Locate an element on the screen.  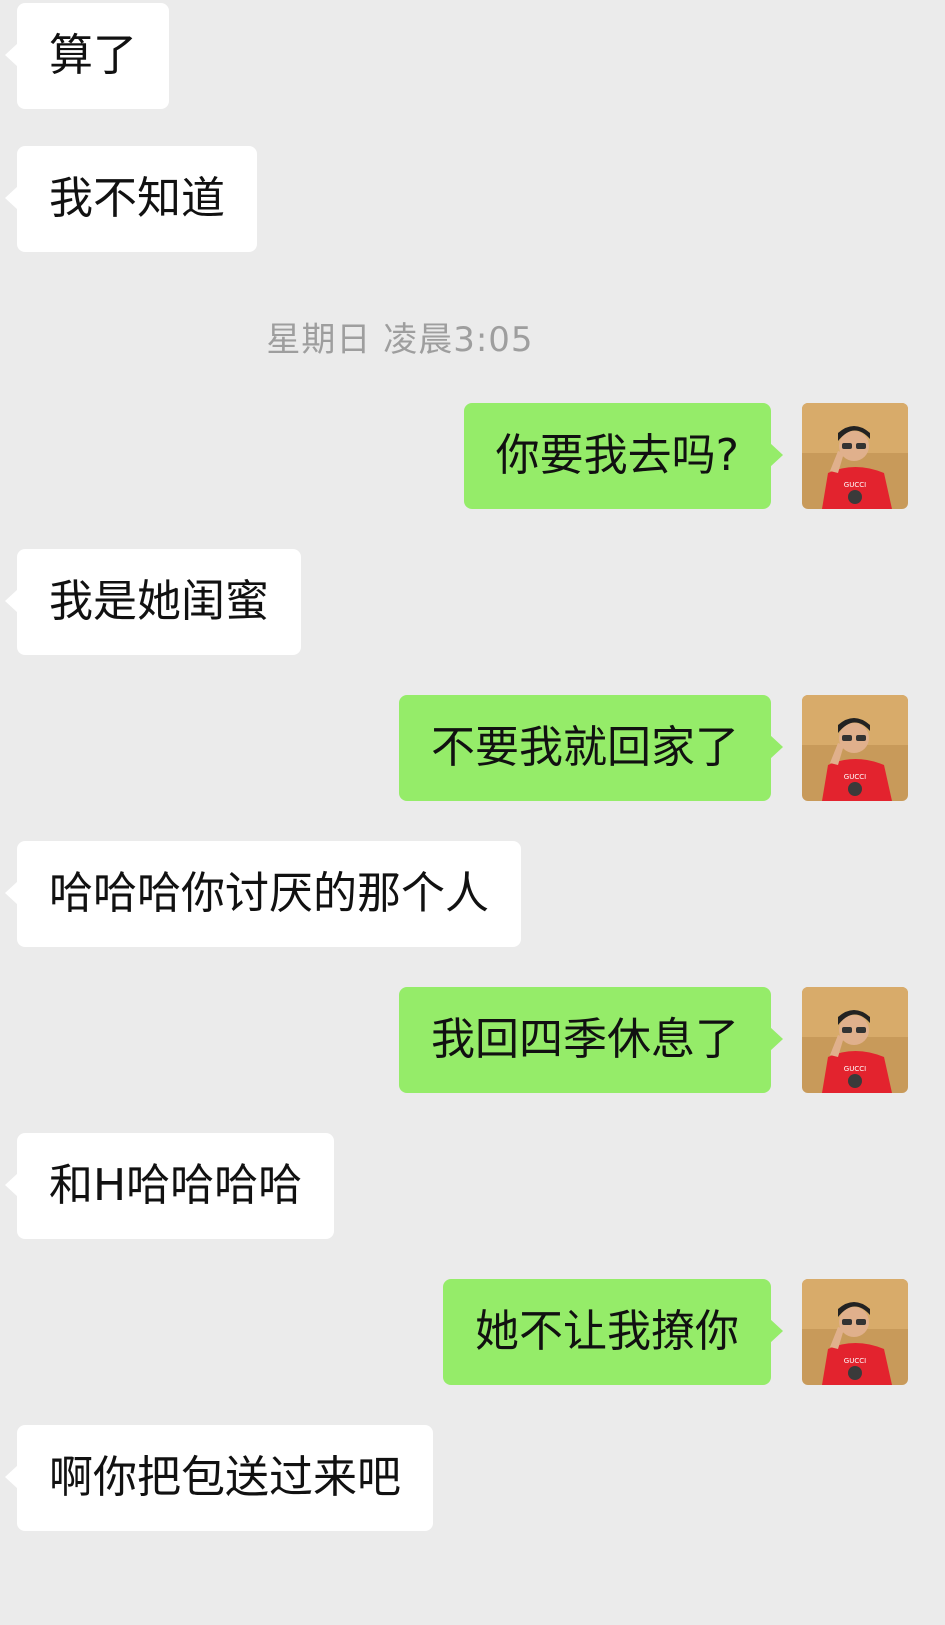
message-text: 我不知道 is located at coordinates (137, 198).